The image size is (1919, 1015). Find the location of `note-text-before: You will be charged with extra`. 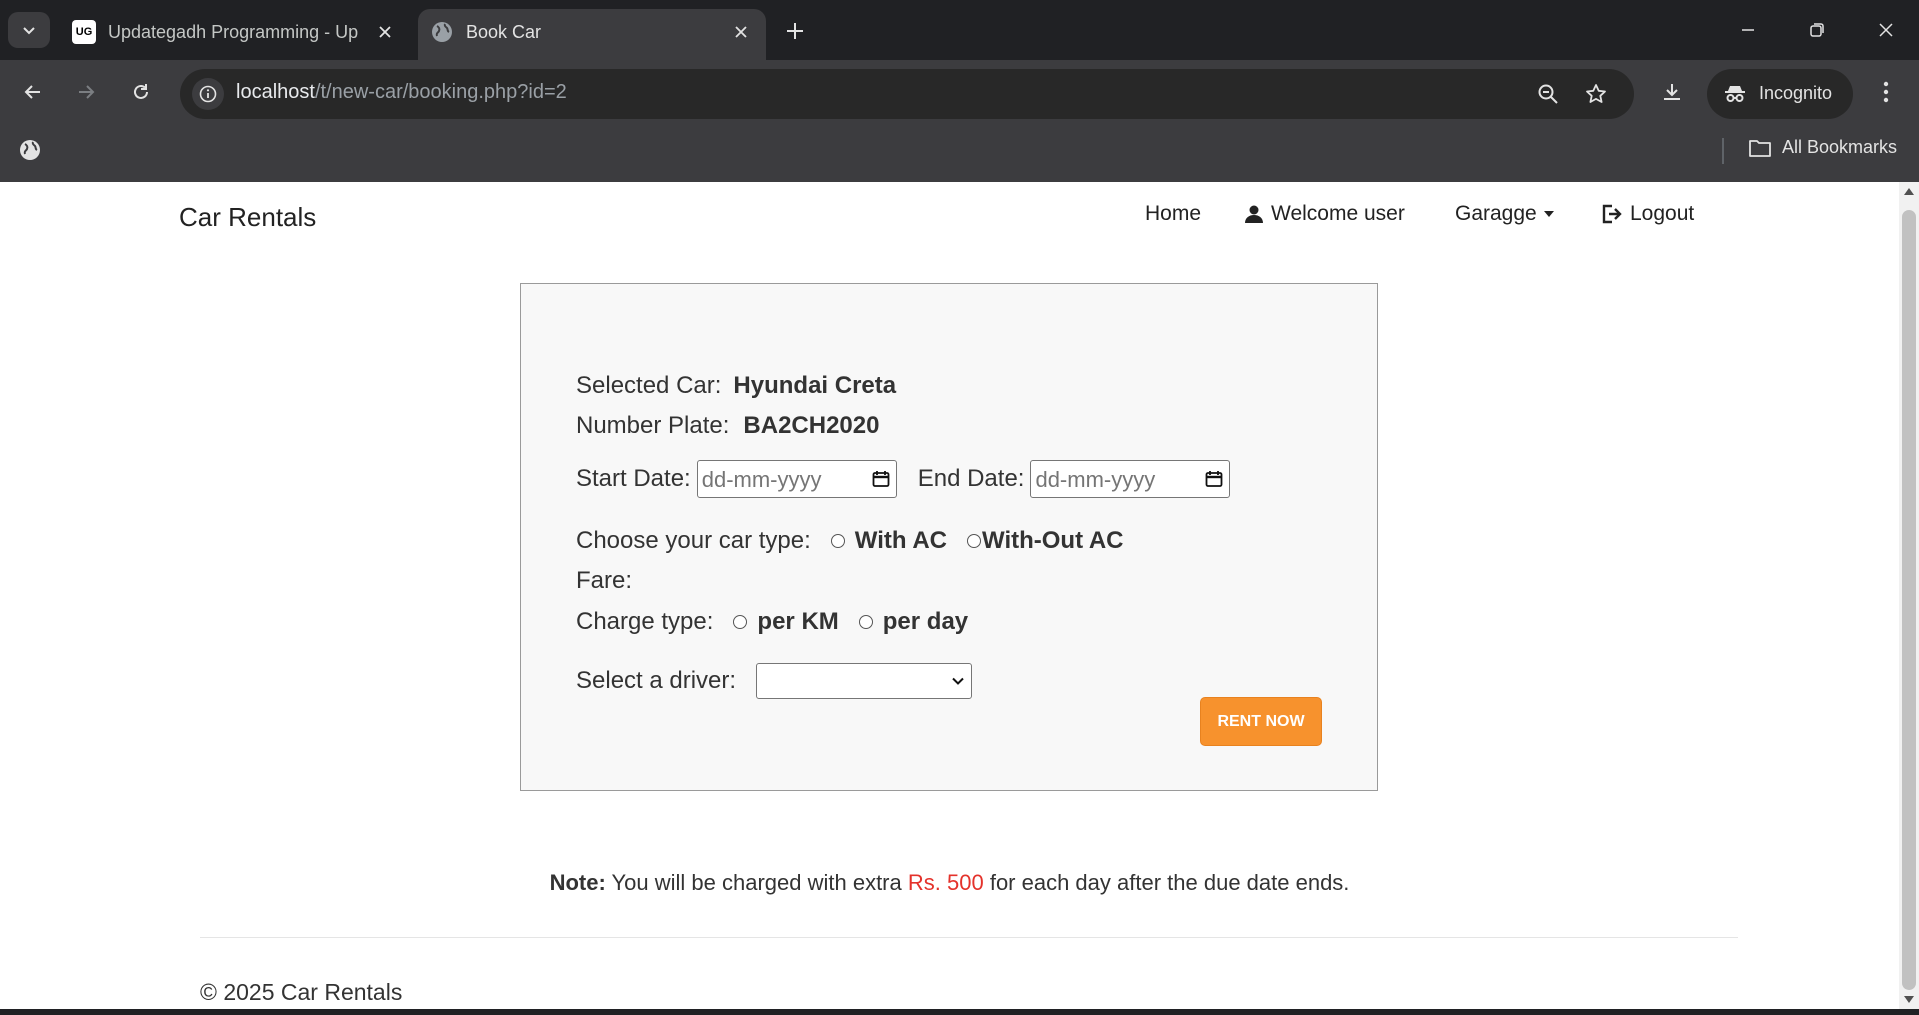

note-text-before: You will be charged with extra is located at coordinates (756, 882).